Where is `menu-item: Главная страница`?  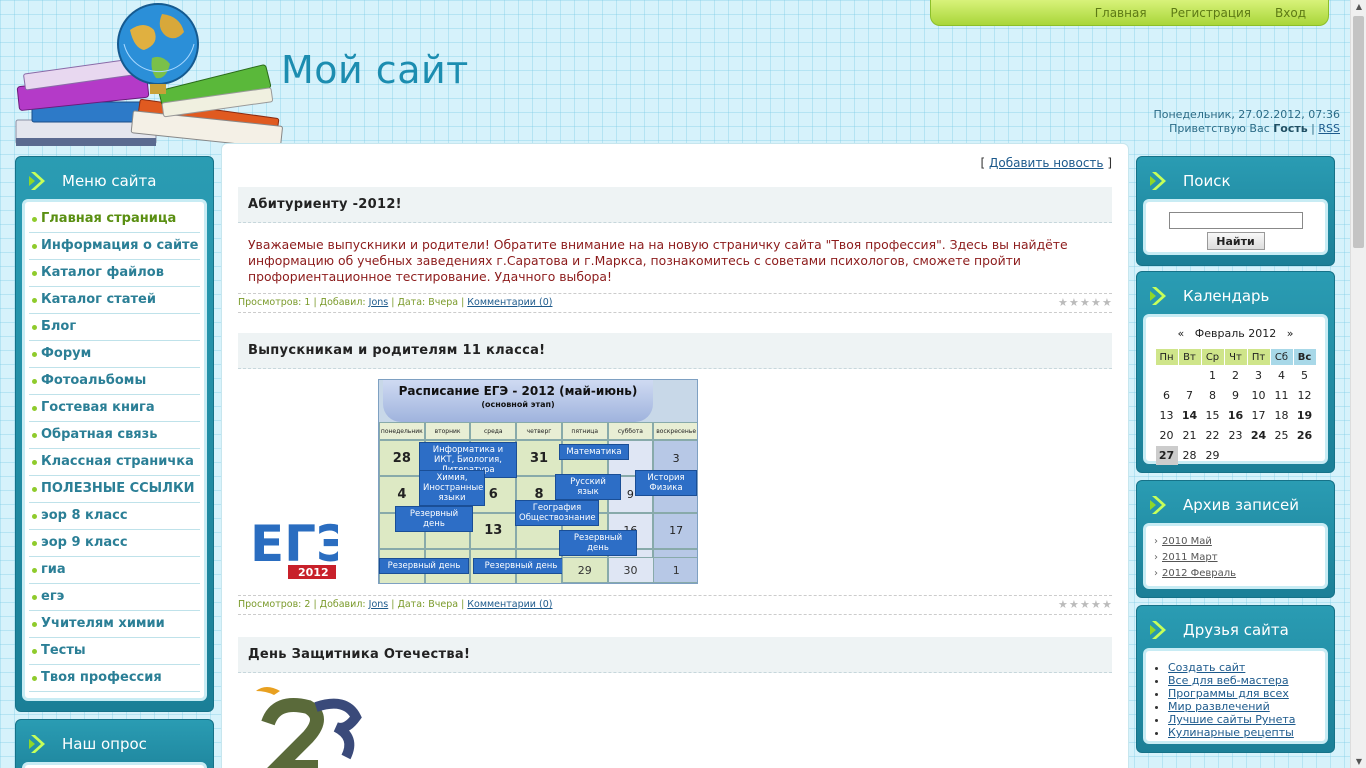
menu-item: Главная страница is located at coordinates (114, 219).